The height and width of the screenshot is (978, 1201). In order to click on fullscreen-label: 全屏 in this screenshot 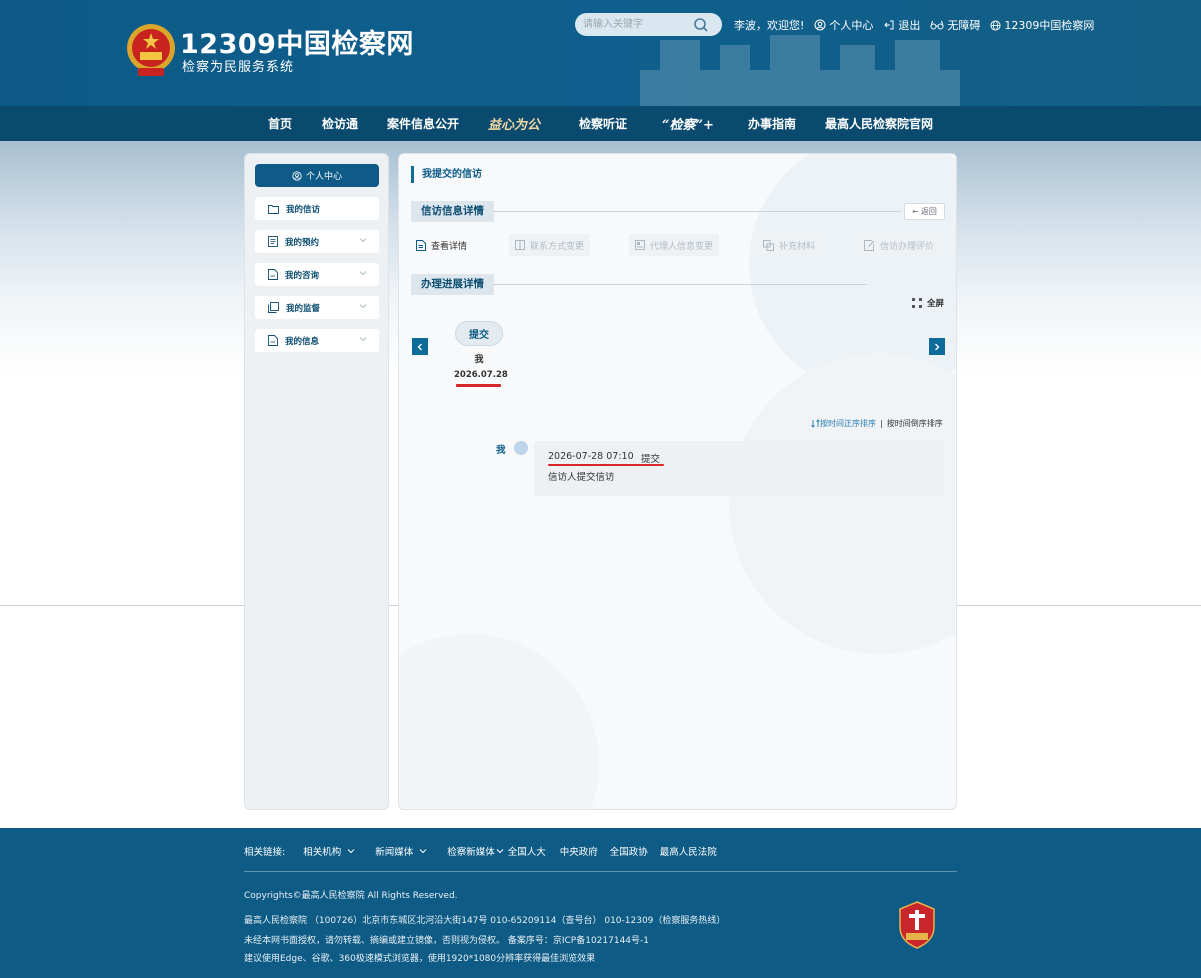, I will do `click(936, 304)`.